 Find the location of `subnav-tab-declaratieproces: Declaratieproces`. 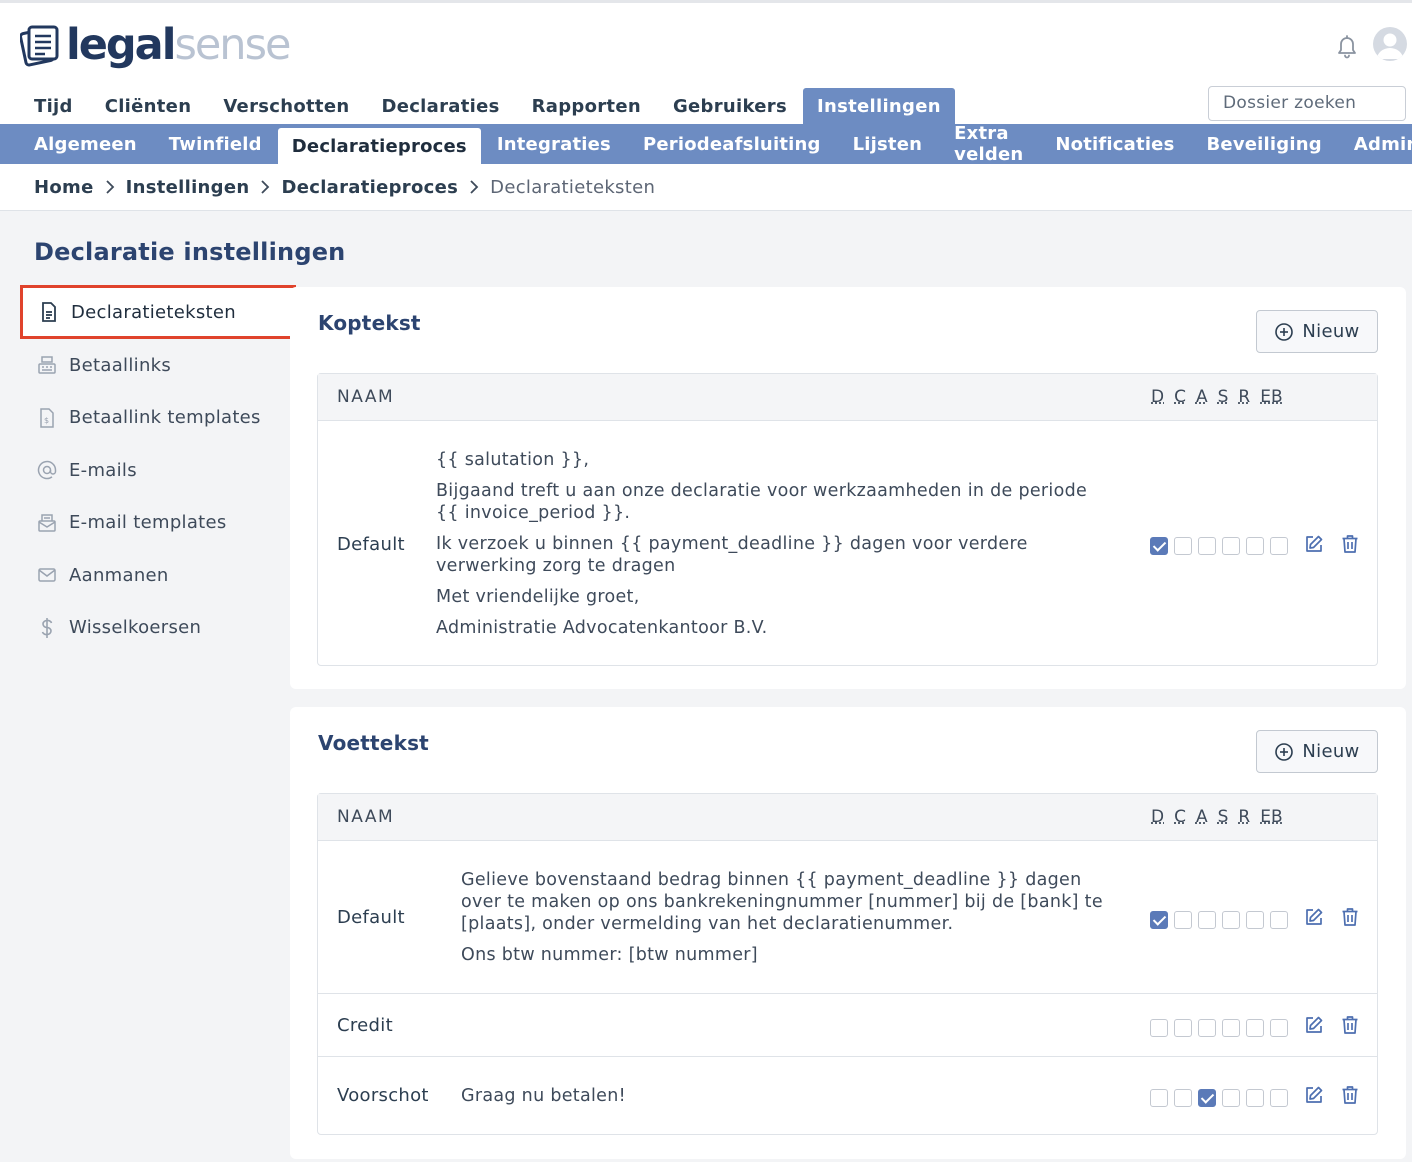

subnav-tab-declaratieproces: Declaratieproces is located at coordinates (379, 146).